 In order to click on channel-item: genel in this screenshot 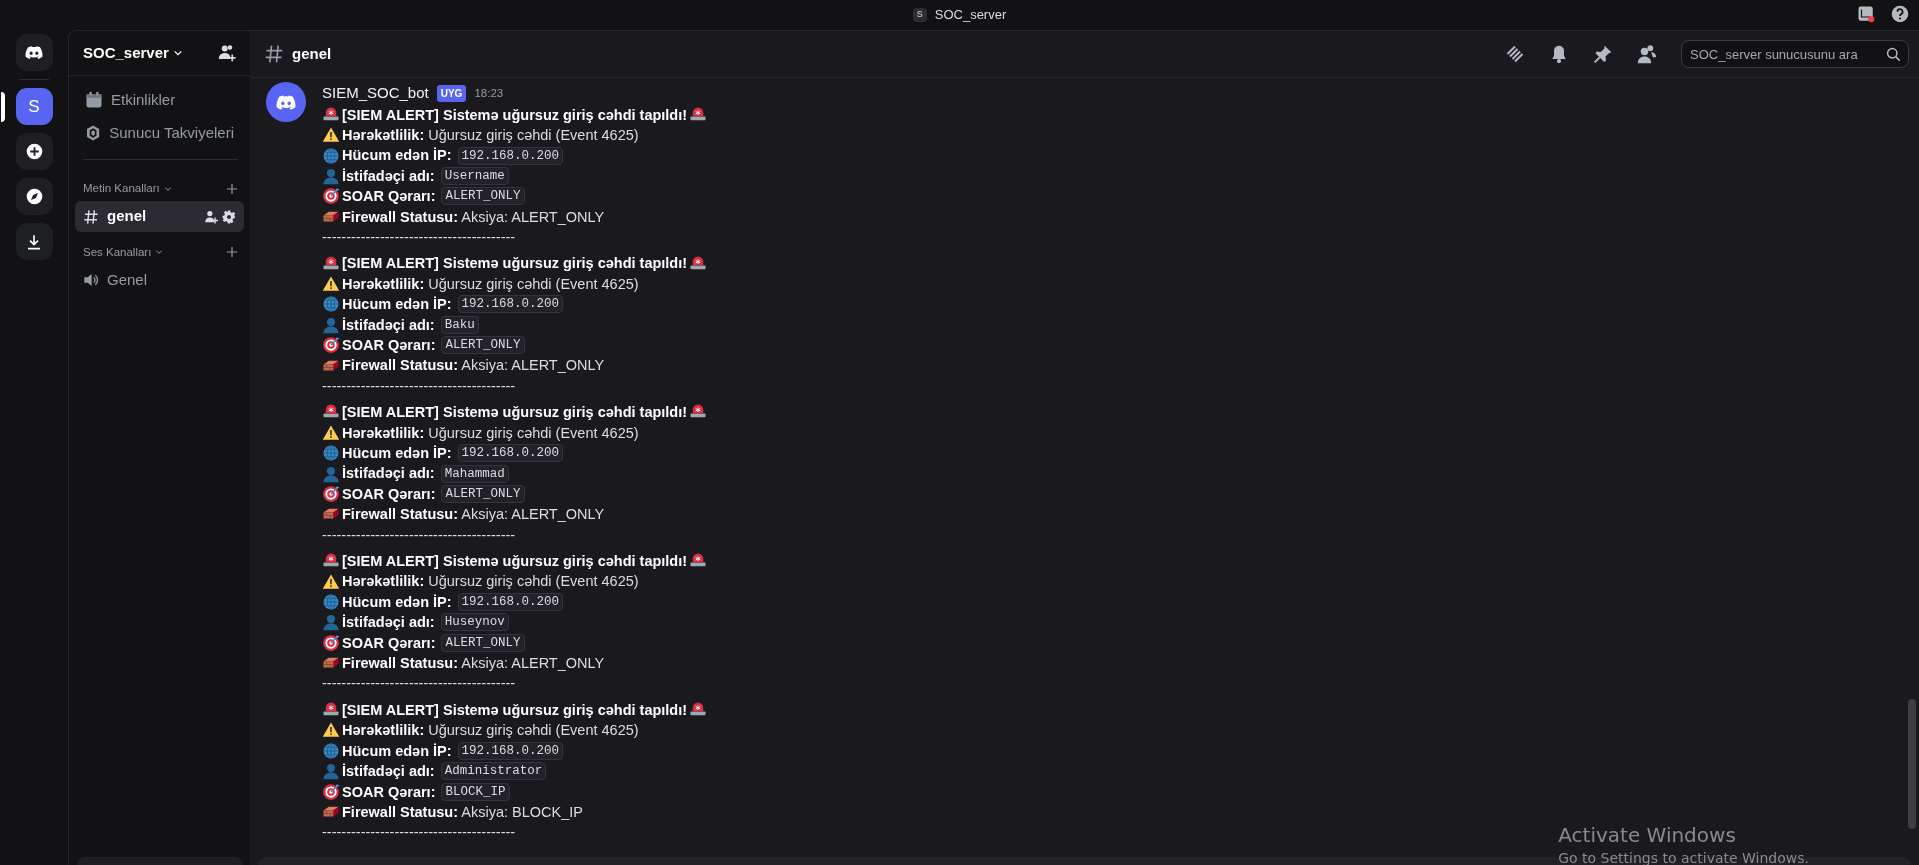, I will do `click(159, 216)`.